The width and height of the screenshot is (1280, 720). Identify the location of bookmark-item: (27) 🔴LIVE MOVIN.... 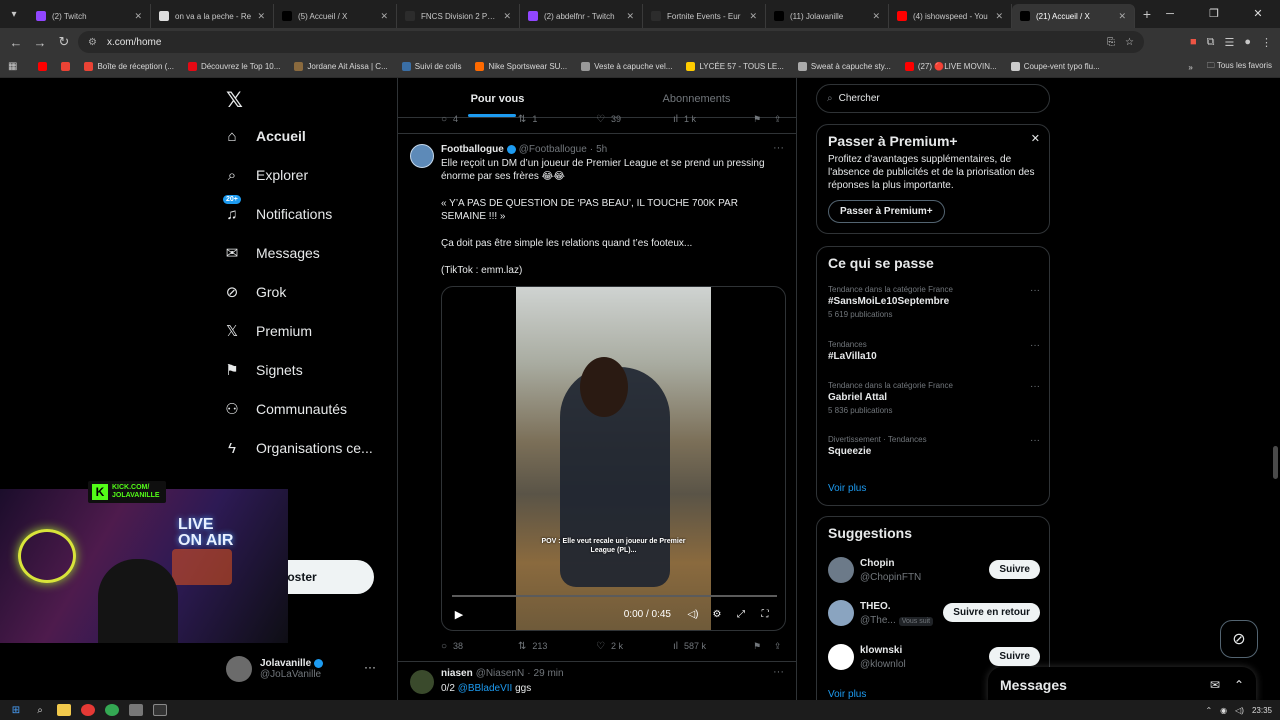
(951, 66).